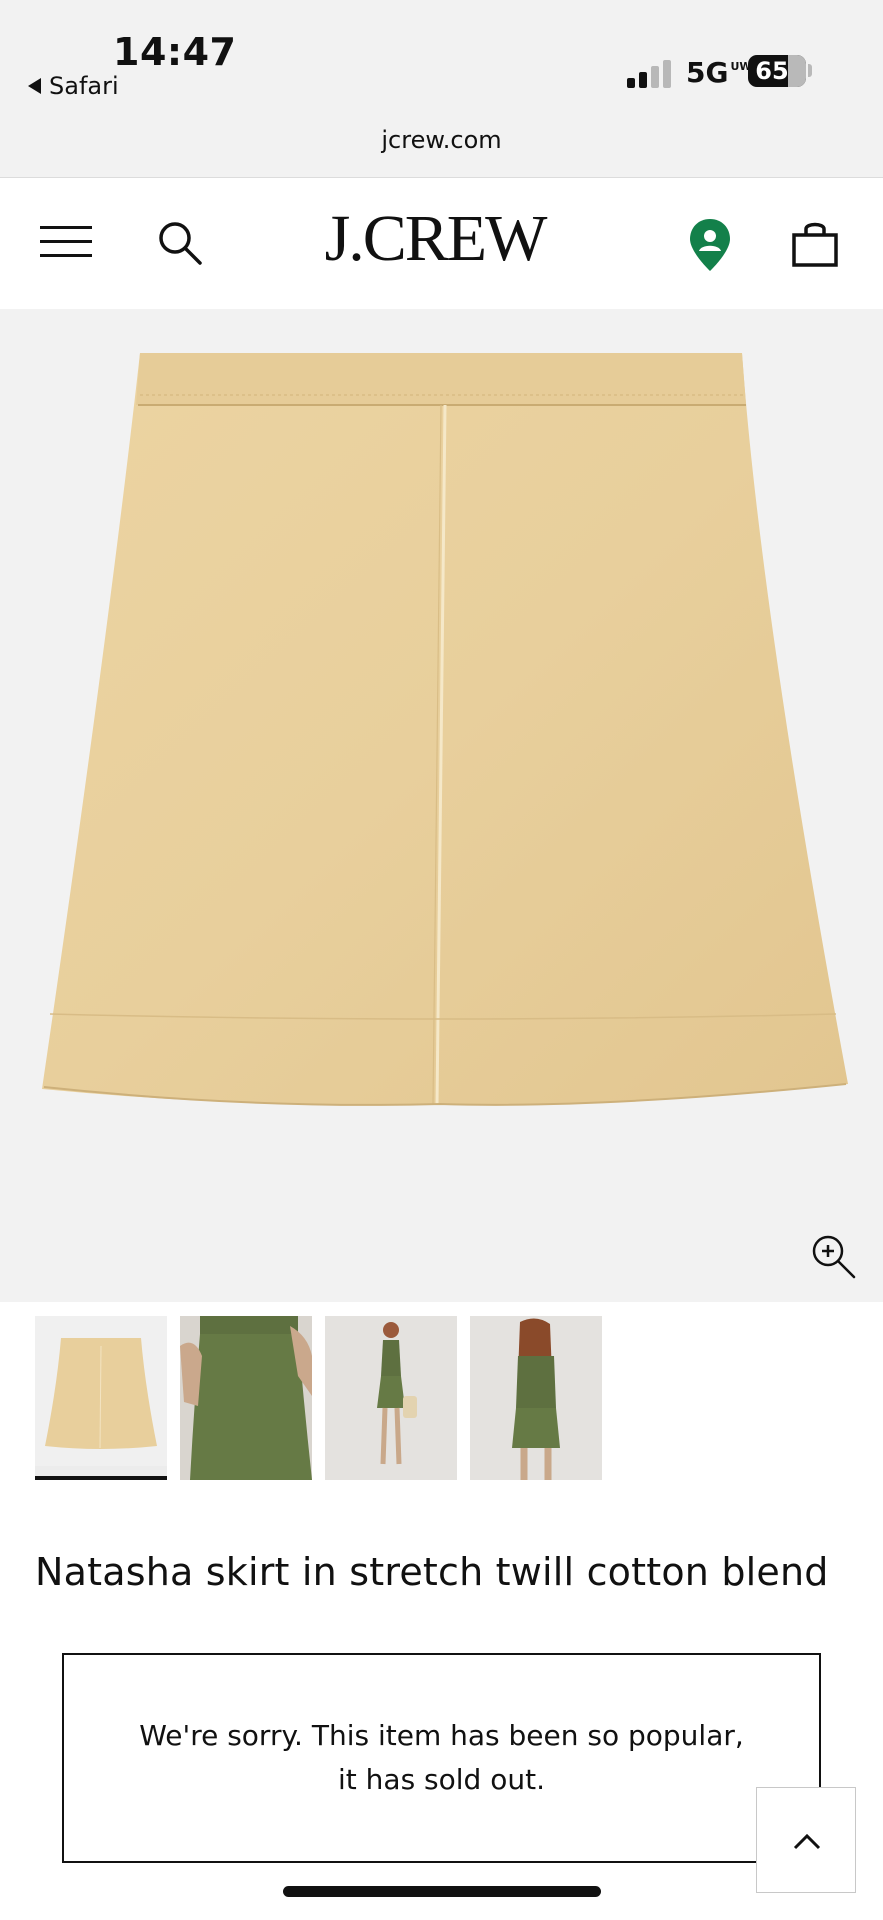 The height and width of the screenshot is (1920, 883). What do you see at coordinates (101, 1478) in the screenshot?
I see `selected-thumbnail-indicator` at bounding box center [101, 1478].